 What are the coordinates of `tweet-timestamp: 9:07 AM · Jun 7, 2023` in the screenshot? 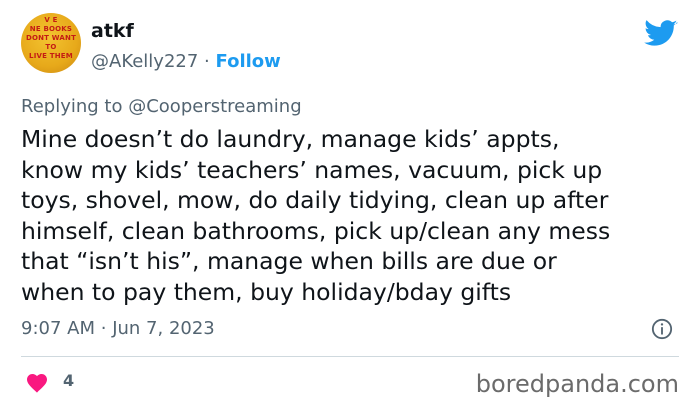 It's located at (118, 328).